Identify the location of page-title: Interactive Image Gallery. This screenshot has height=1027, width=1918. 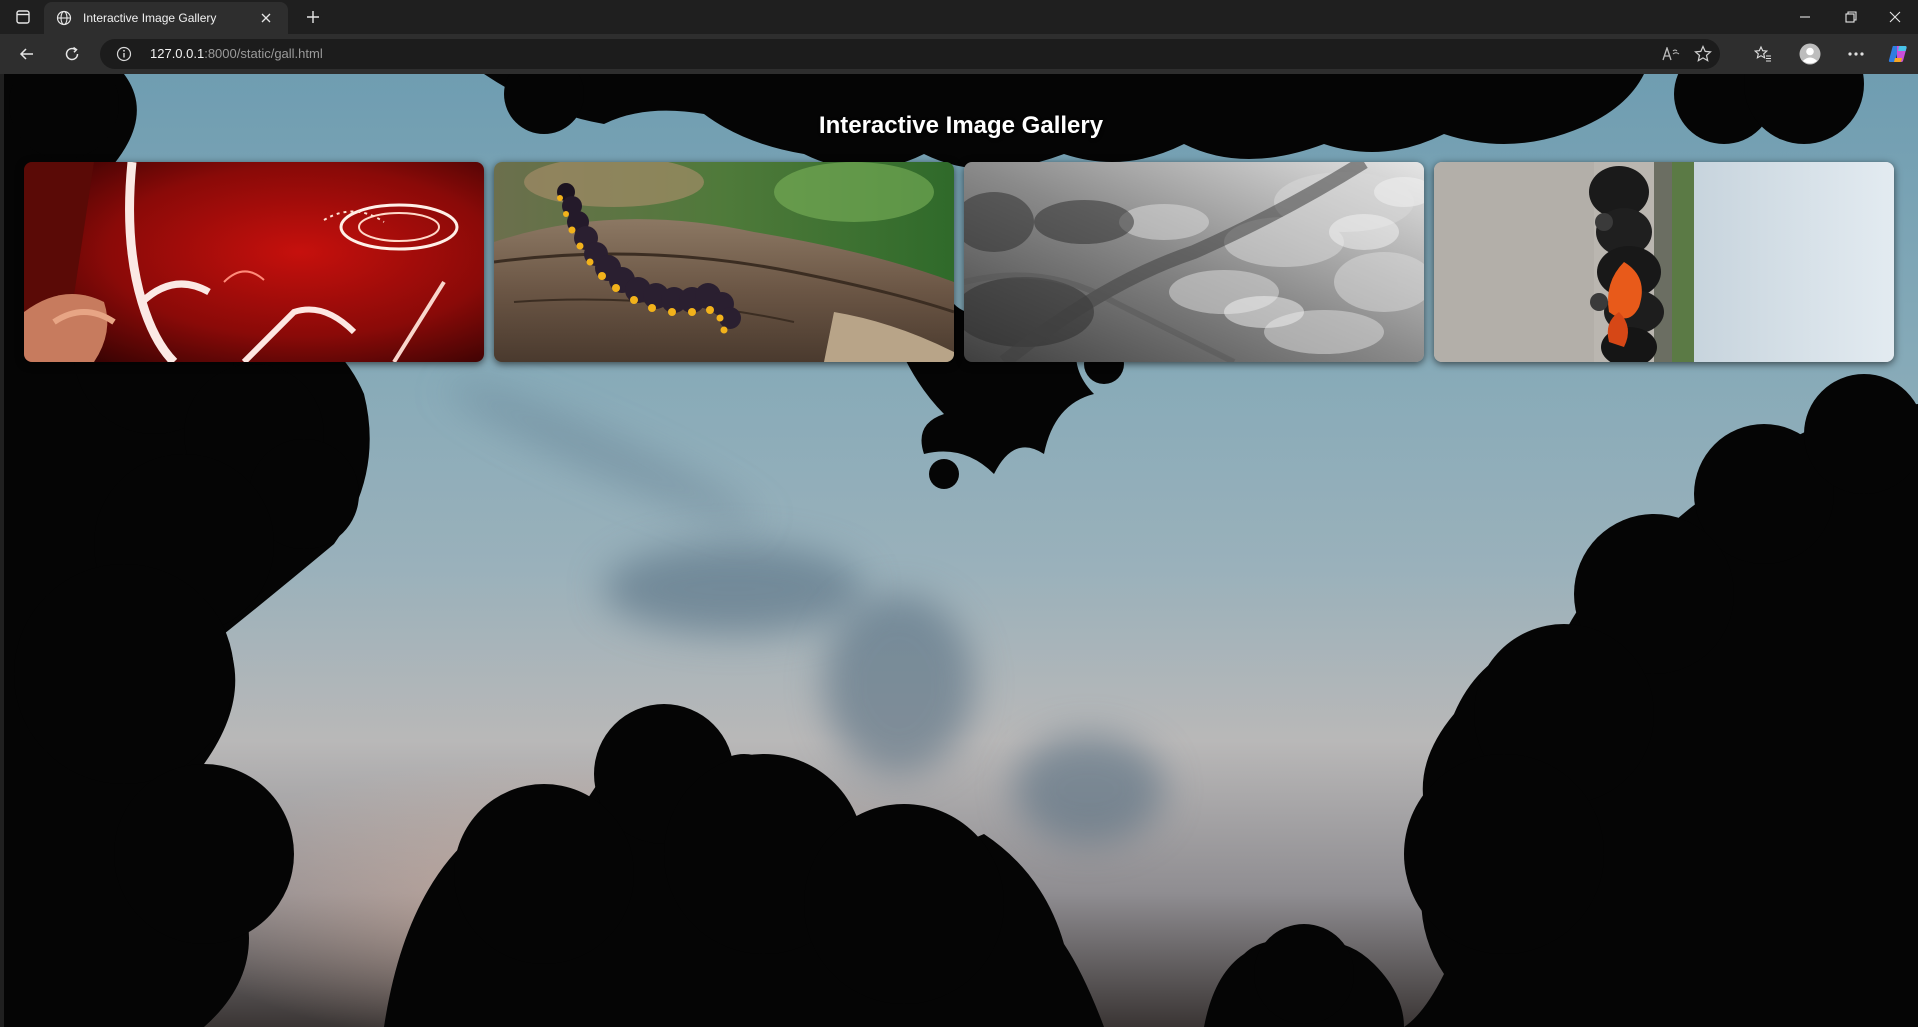
(961, 125).